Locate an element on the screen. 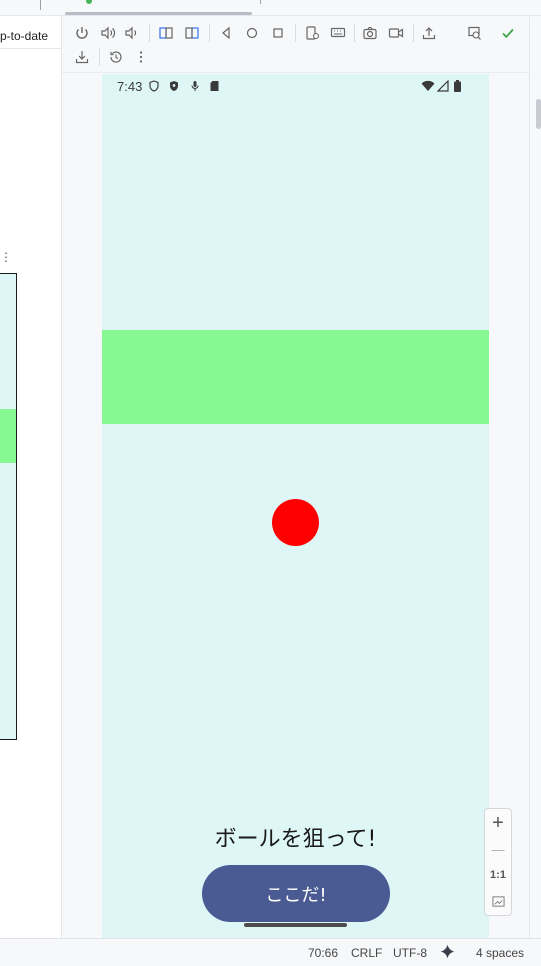 The height and width of the screenshot is (966, 541). rotate-left-icon is located at coordinates (166, 33).